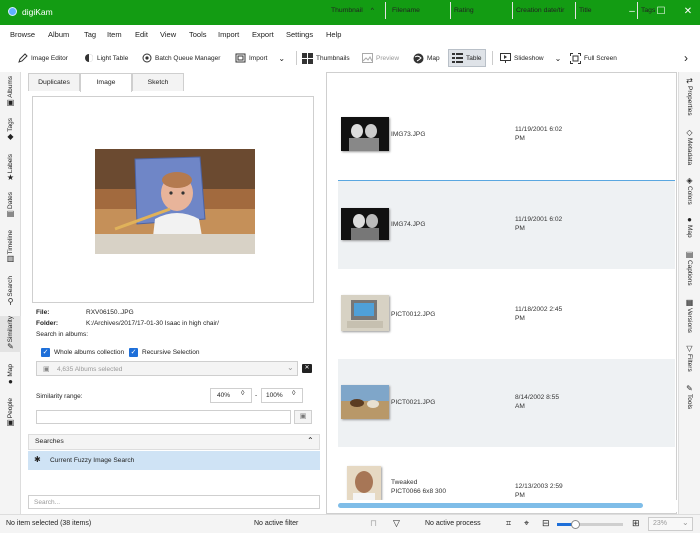  What do you see at coordinates (281, 58) in the screenshot?
I see `import-dropdown-icon: ⌄` at bounding box center [281, 58].